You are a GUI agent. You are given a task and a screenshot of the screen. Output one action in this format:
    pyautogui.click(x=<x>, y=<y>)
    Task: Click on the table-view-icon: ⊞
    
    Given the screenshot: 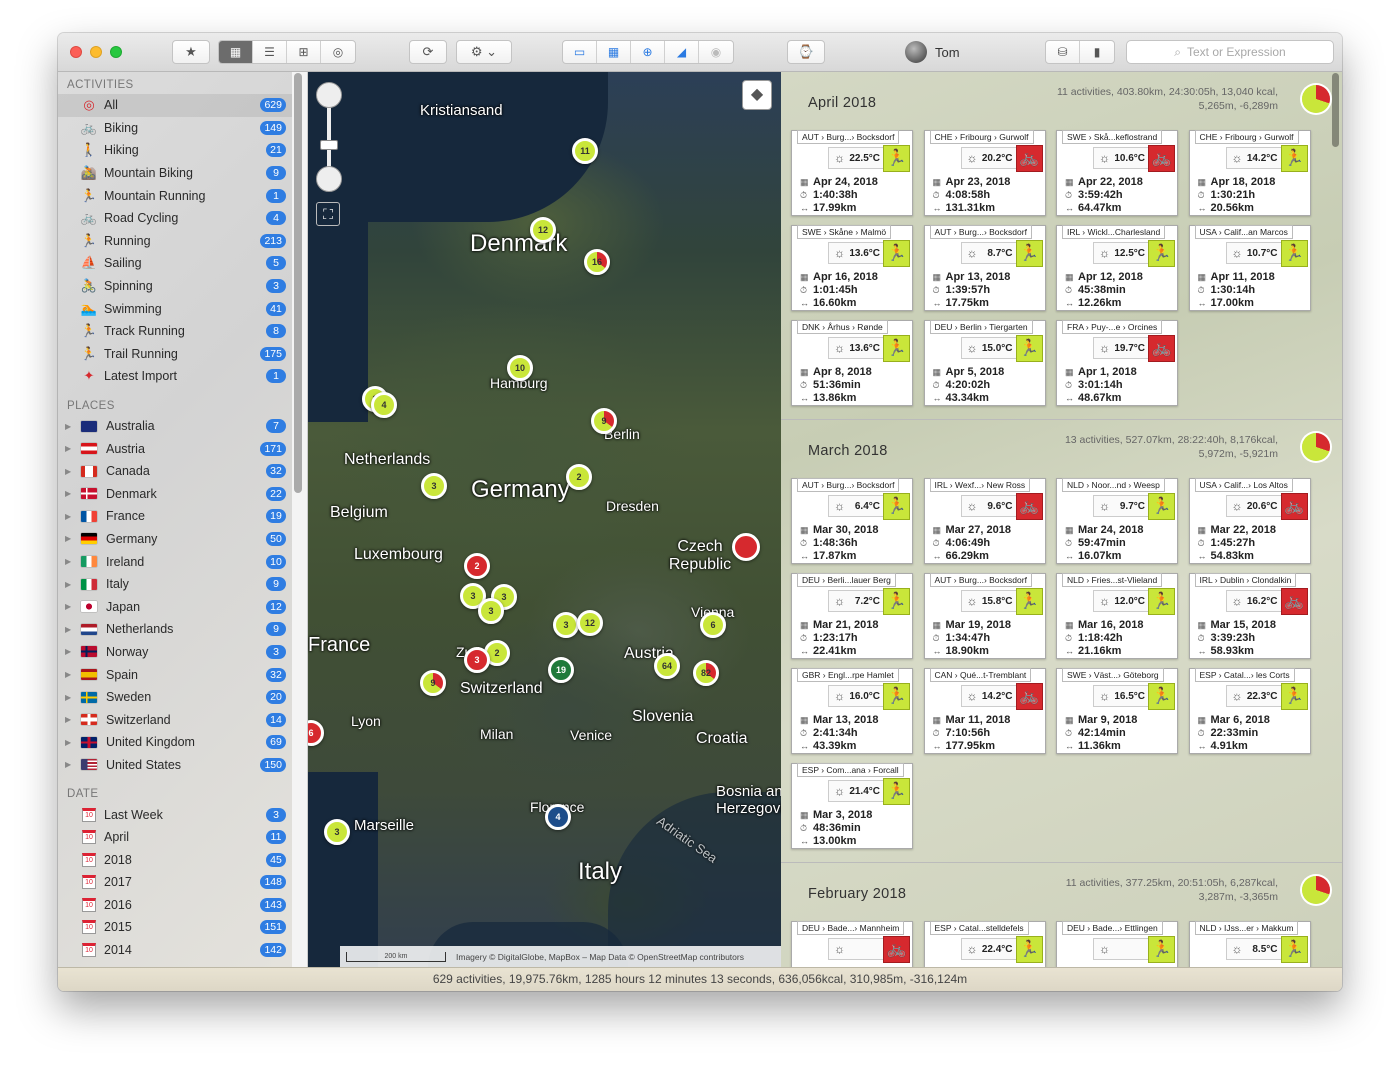 What is the action you would take?
    pyautogui.click(x=304, y=52)
    